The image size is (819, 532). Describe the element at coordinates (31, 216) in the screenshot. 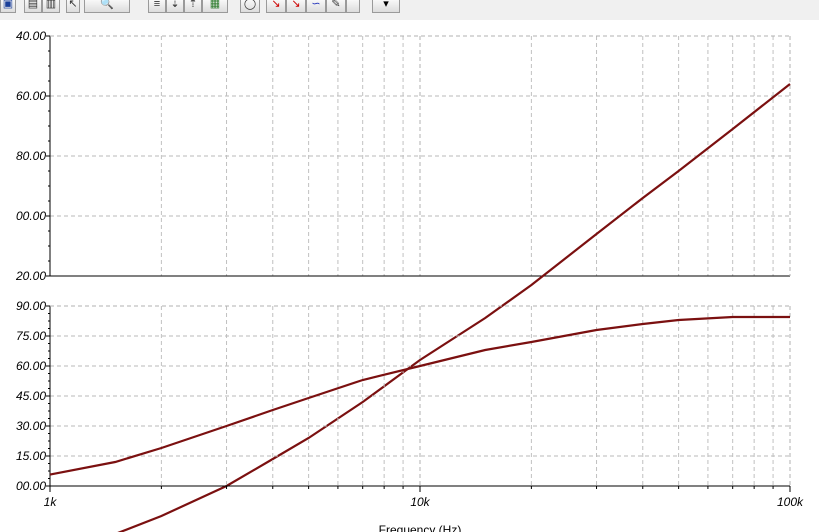

I see `magnitude-ytick-label: 00.00` at that location.